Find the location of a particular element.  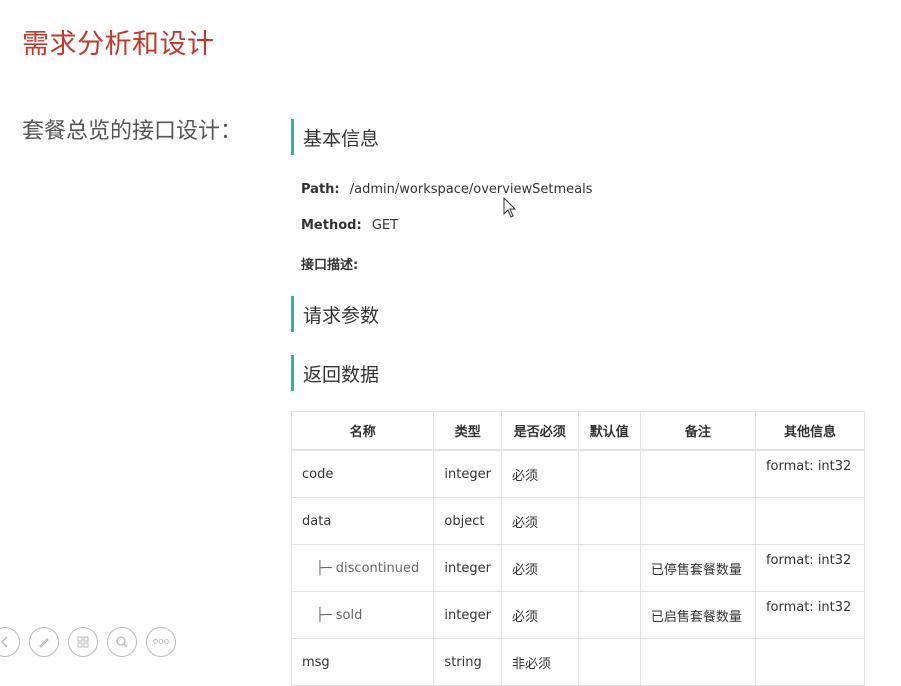

pen-icon is located at coordinates (44, 642).